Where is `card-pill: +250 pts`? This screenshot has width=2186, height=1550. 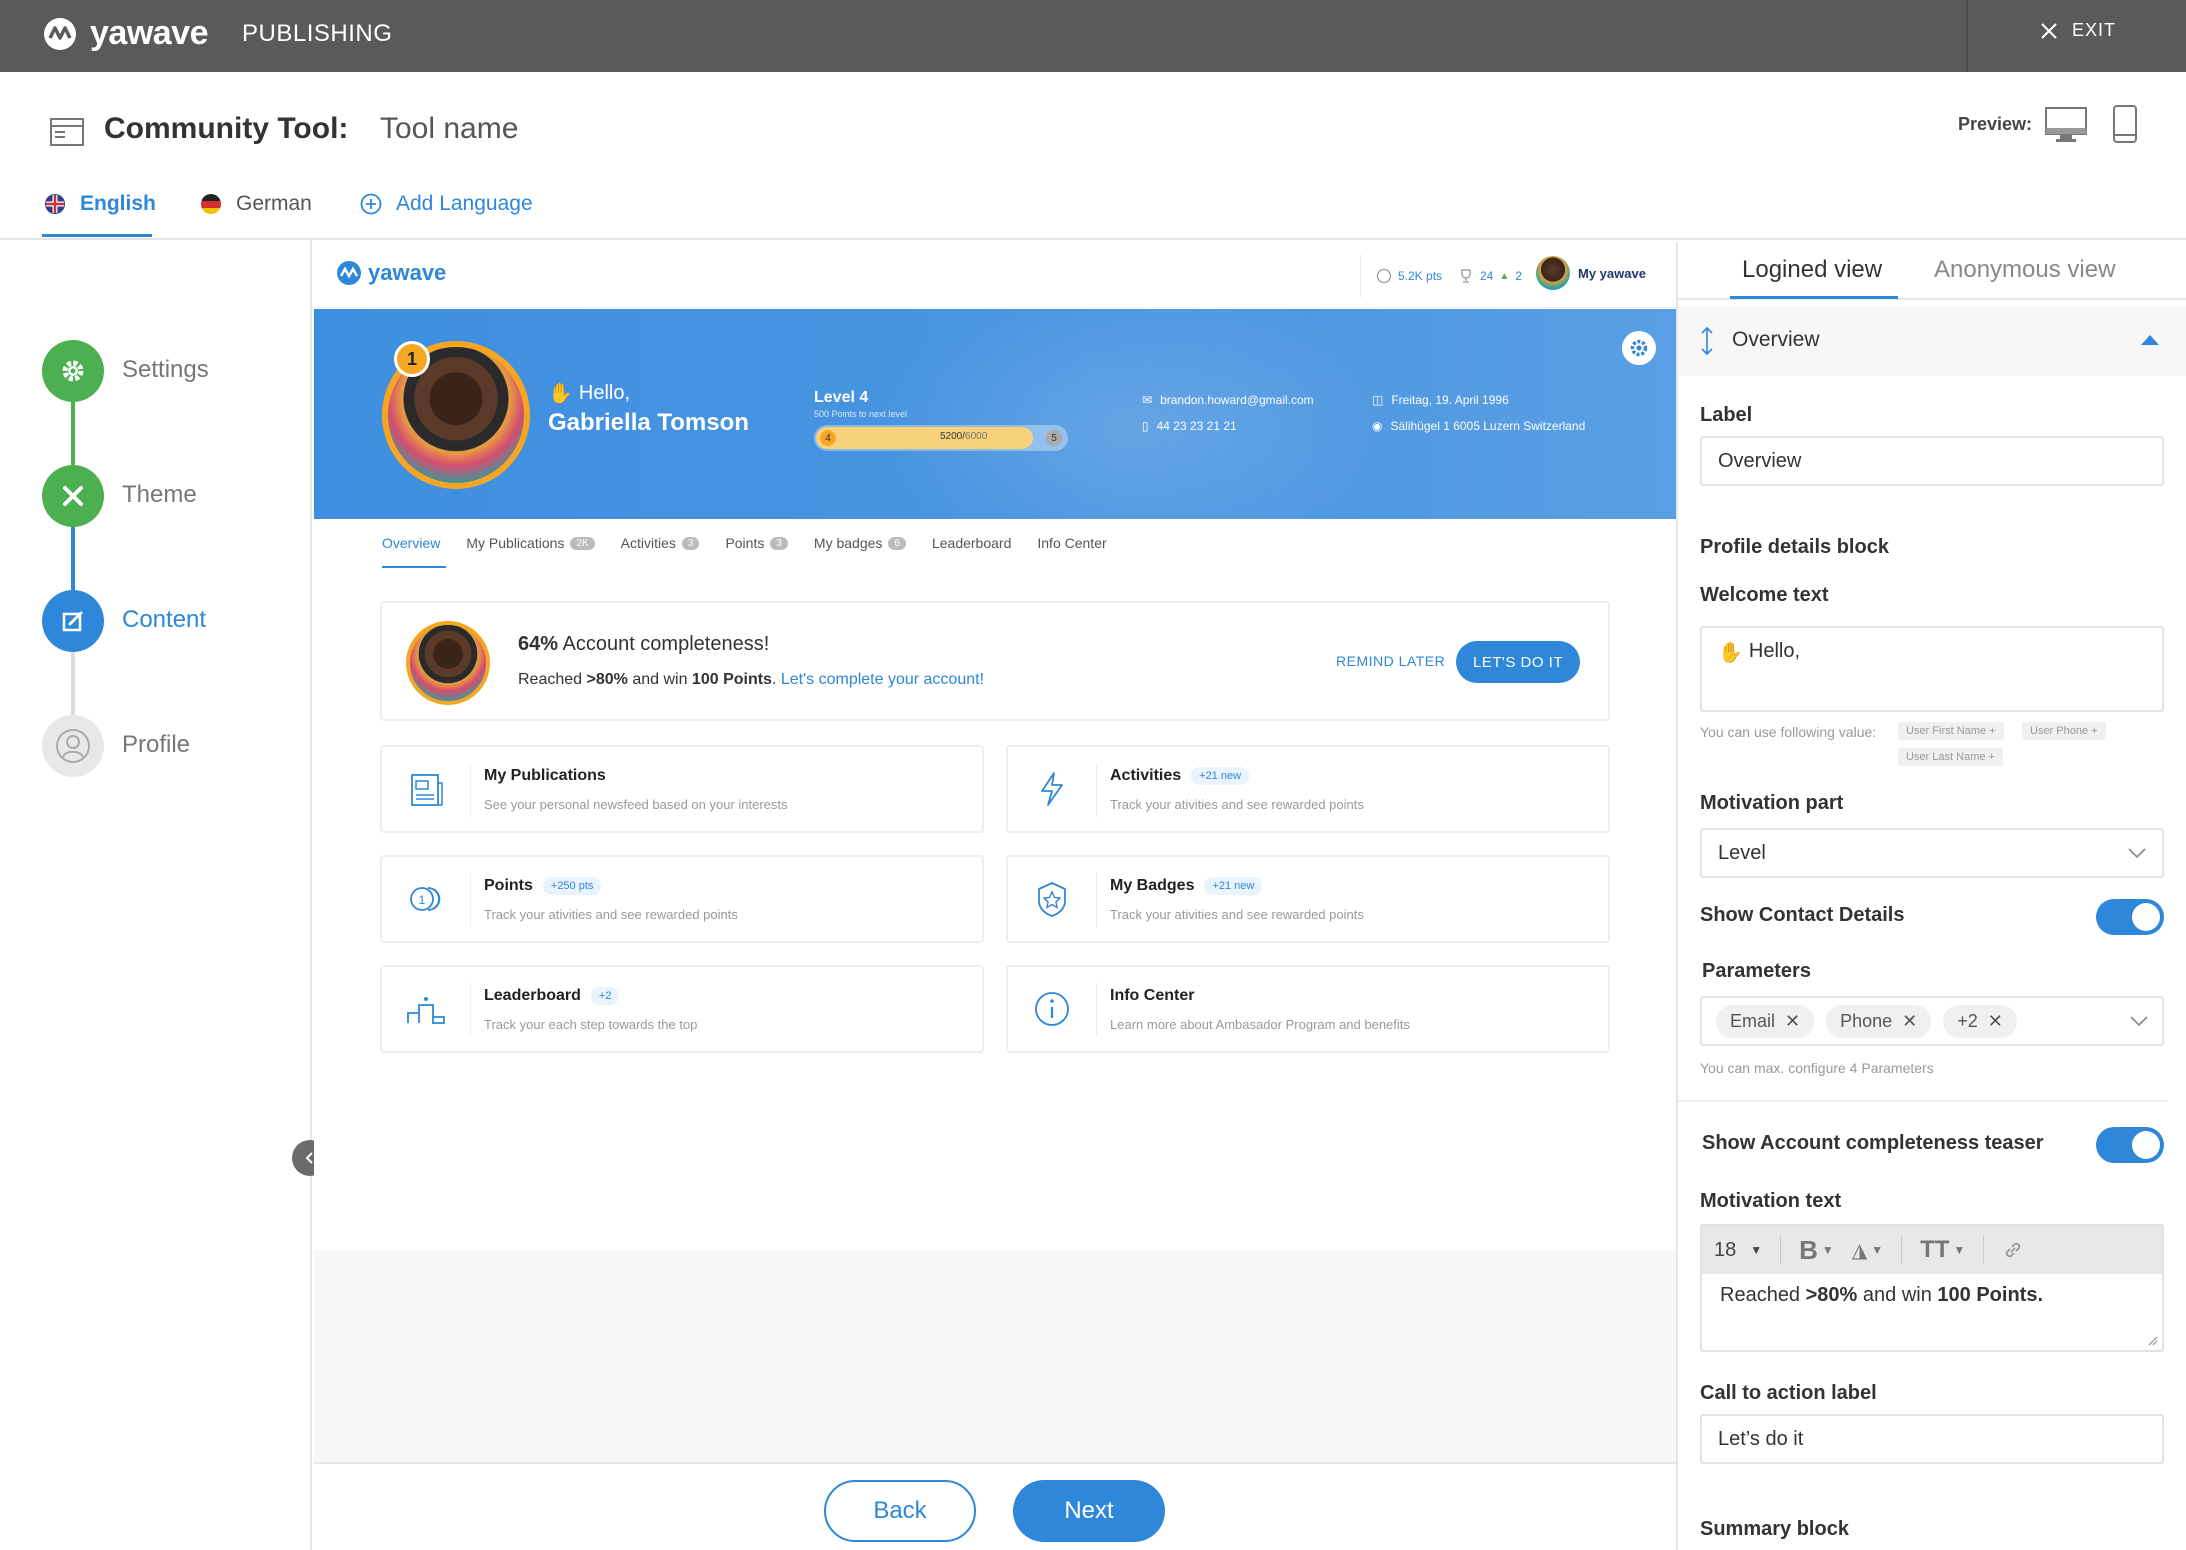 card-pill: +250 pts is located at coordinates (572, 886).